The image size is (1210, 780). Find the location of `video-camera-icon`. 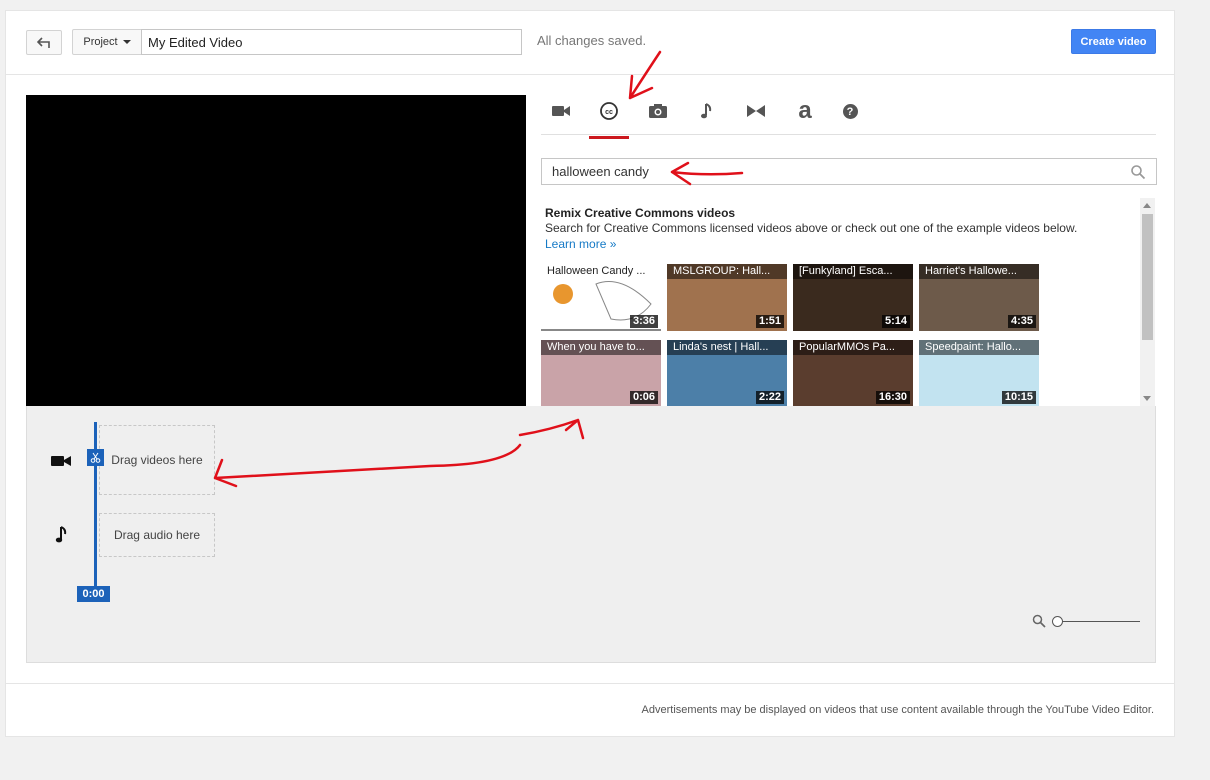

video-camera-icon is located at coordinates (561, 111).